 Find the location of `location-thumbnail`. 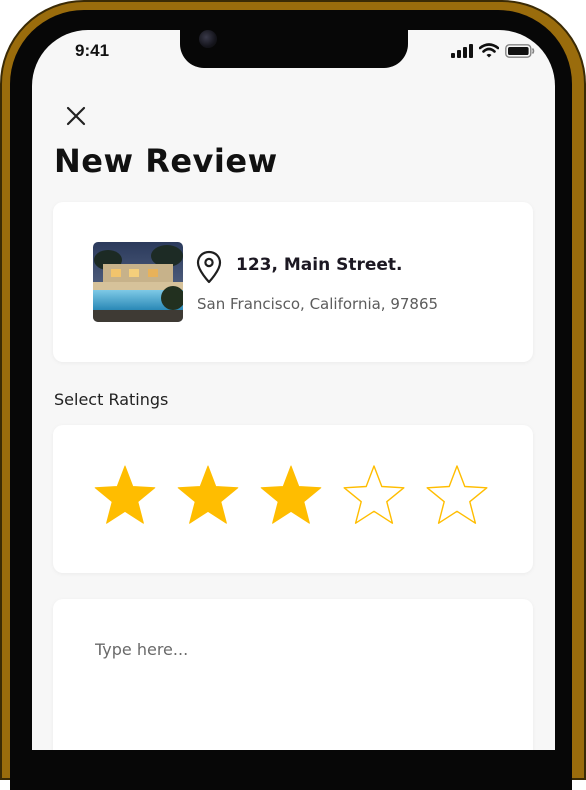

location-thumbnail is located at coordinates (138, 282).